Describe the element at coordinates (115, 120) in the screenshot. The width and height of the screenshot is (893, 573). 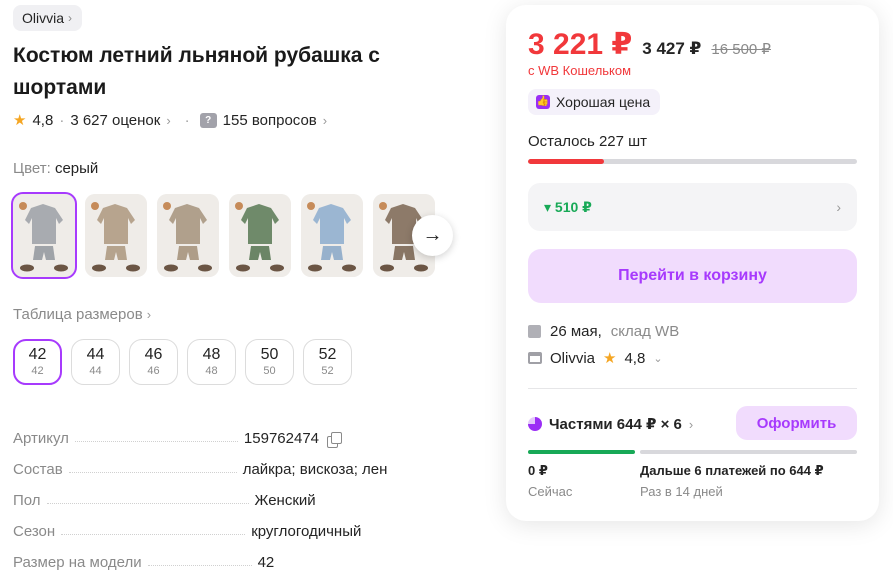
I see `reviews-link: 3 627 оценок` at that location.